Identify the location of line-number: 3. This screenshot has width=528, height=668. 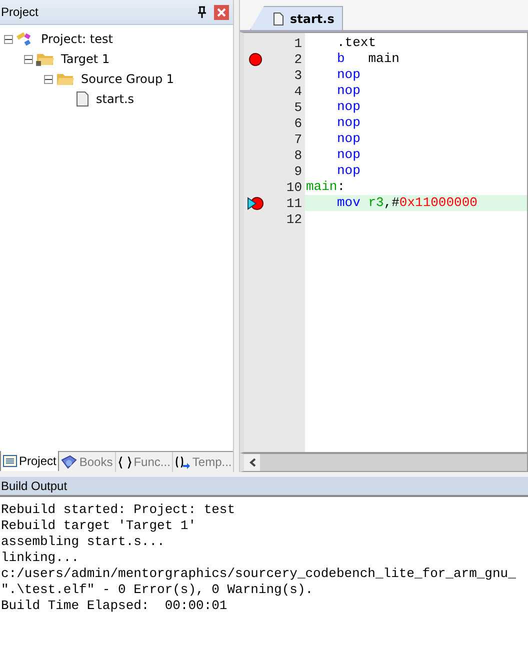
(298, 75).